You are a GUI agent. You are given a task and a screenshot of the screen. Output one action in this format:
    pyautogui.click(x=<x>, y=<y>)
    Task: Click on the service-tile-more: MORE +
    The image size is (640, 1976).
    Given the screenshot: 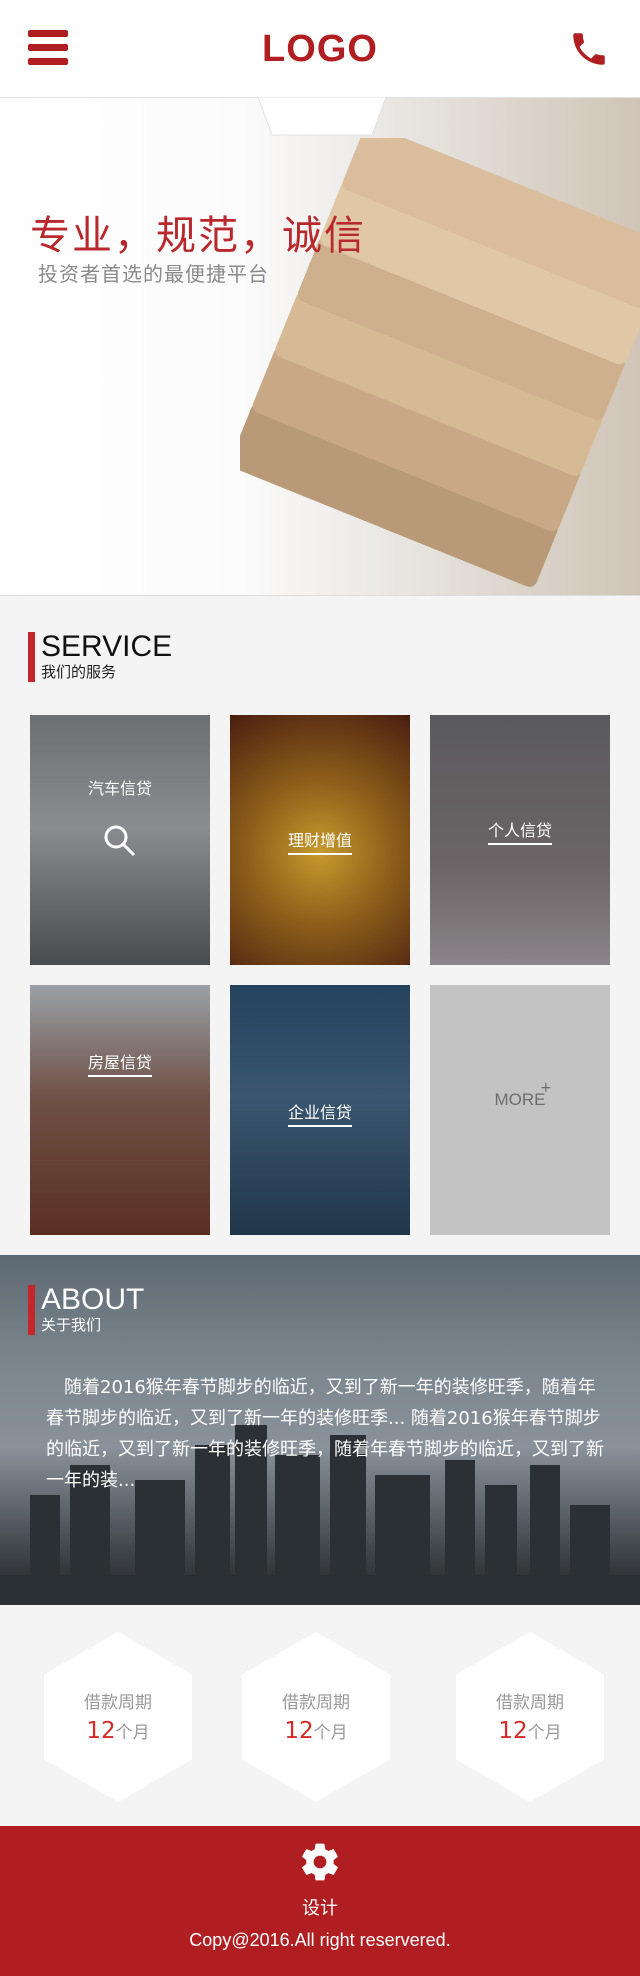 What is the action you would take?
    pyautogui.click(x=520, y=1110)
    